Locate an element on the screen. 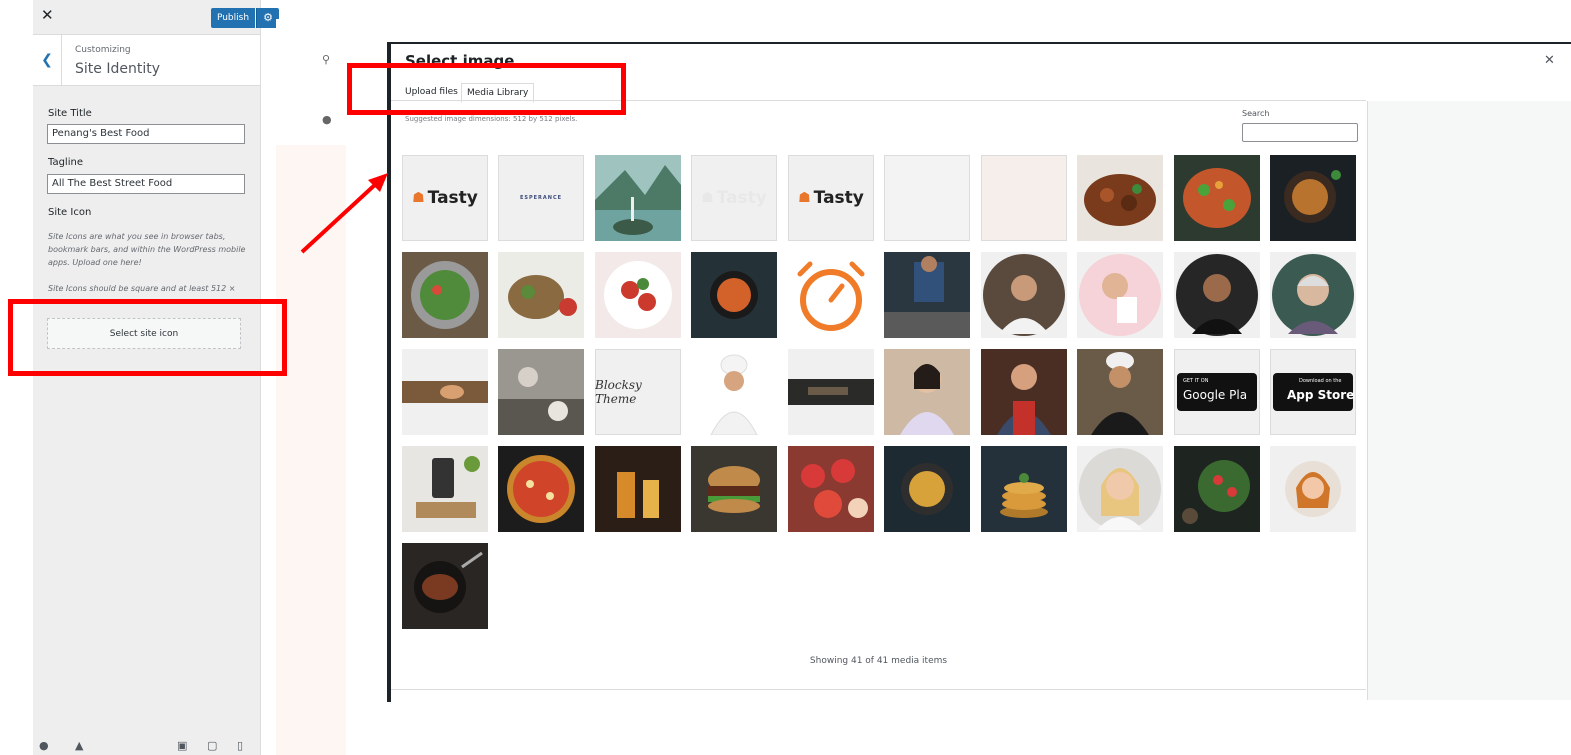 This screenshot has width=1571, height=755. tablet-preview-icon: ▢ is located at coordinates (212, 745).